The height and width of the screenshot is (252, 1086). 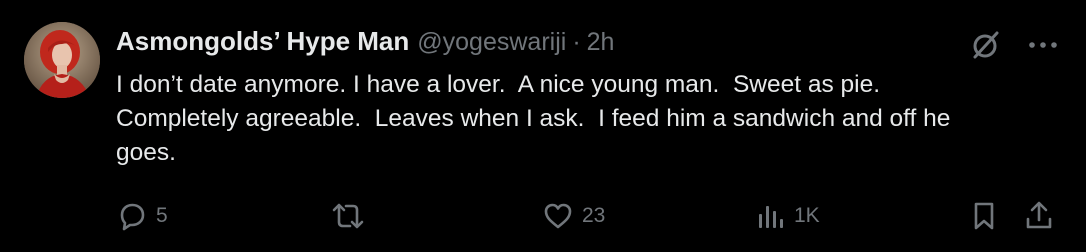 I want to click on like-button: 23, so click(x=573, y=216).